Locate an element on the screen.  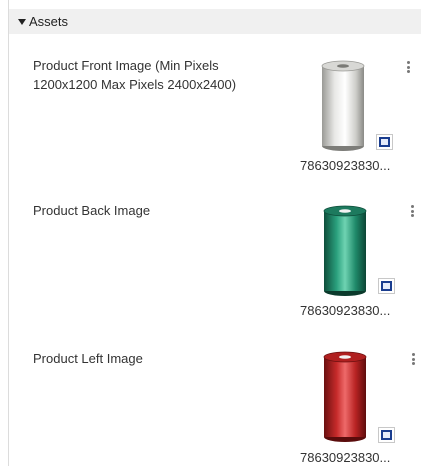
caret-down-icon is located at coordinates (22, 21).